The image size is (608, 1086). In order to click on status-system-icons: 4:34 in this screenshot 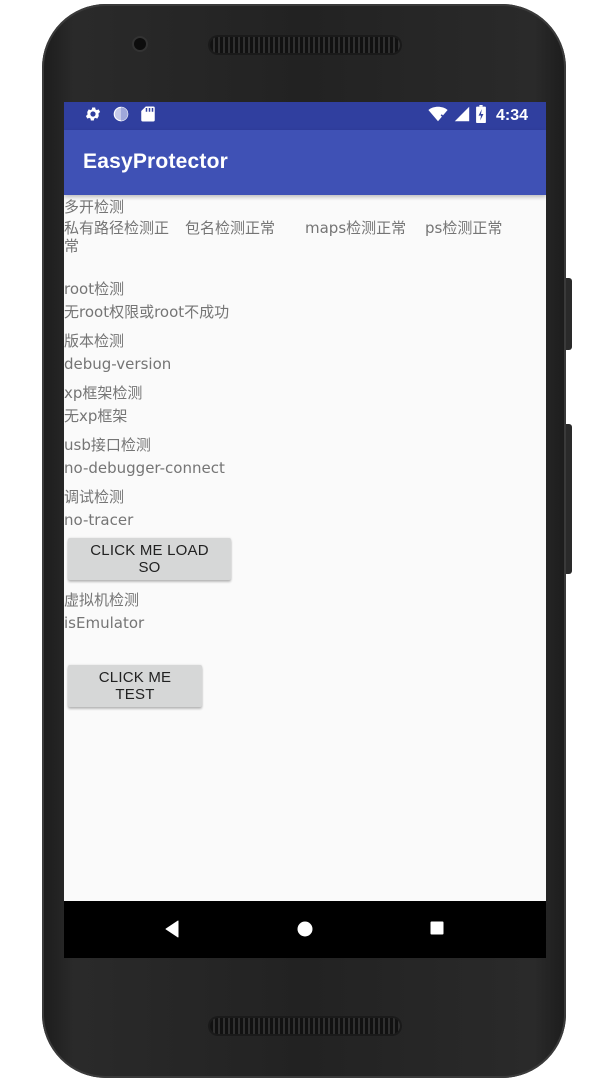, I will do `click(478, 116)`.